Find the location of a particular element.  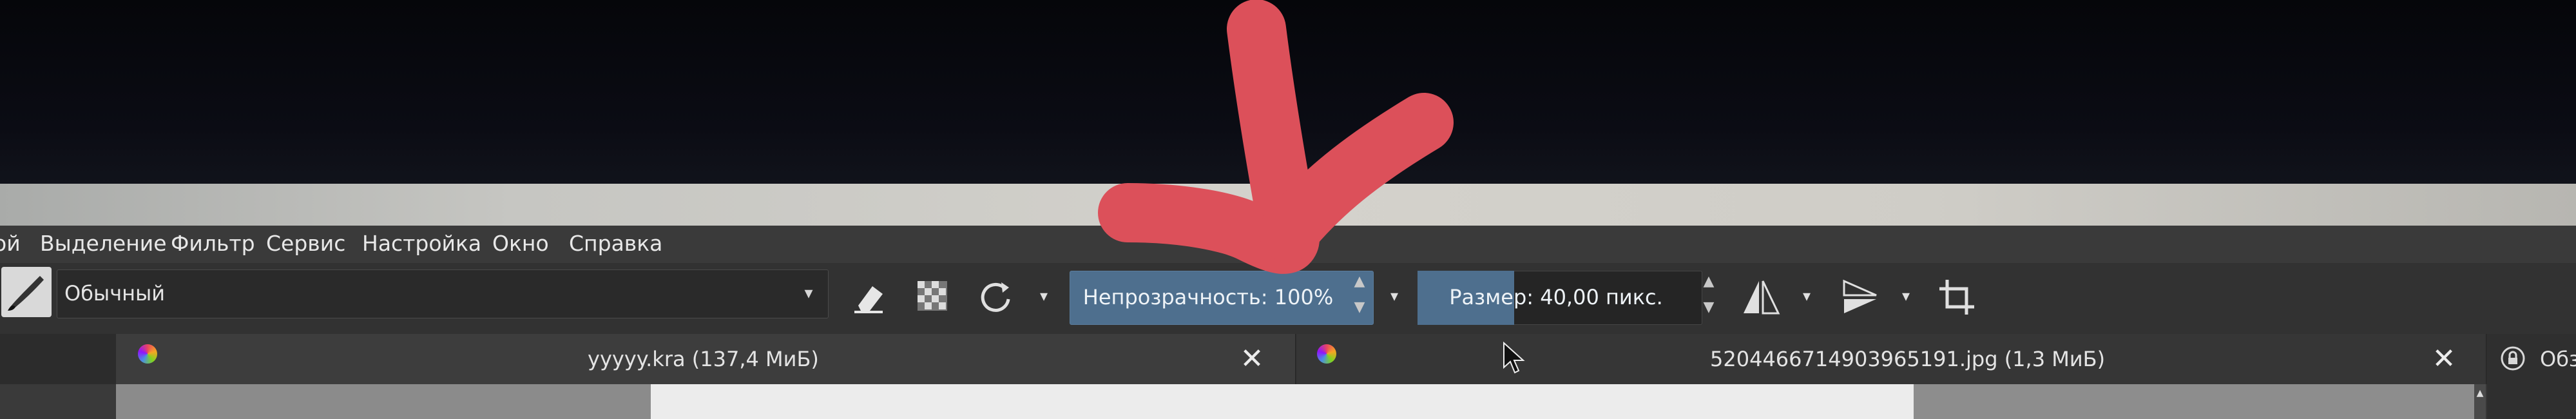

menu-filter: Фильтр is located at coordinates (213, 243).